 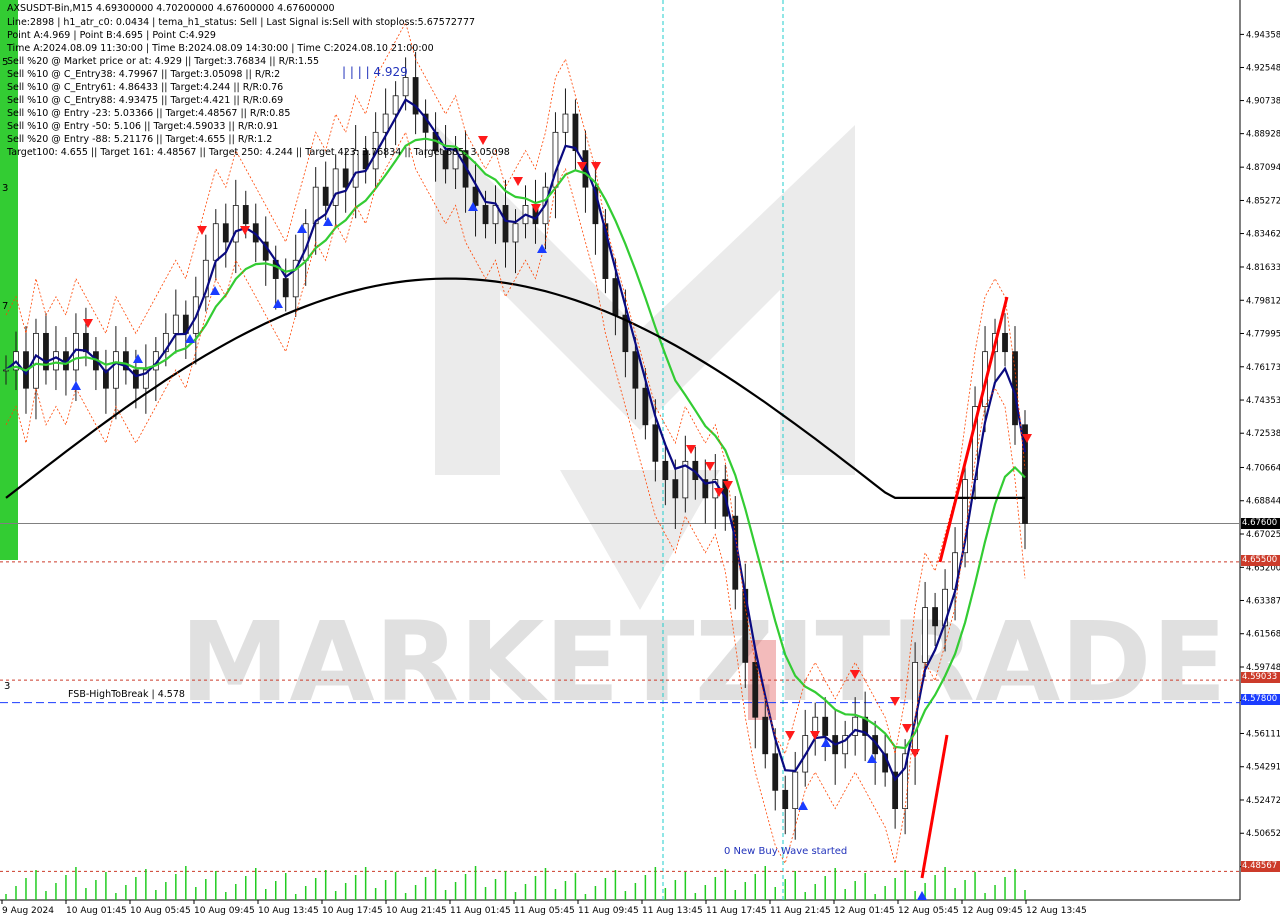 I want to click on x-tick-label-9: 11 Aug 09:45, so click(x=608, y=911).